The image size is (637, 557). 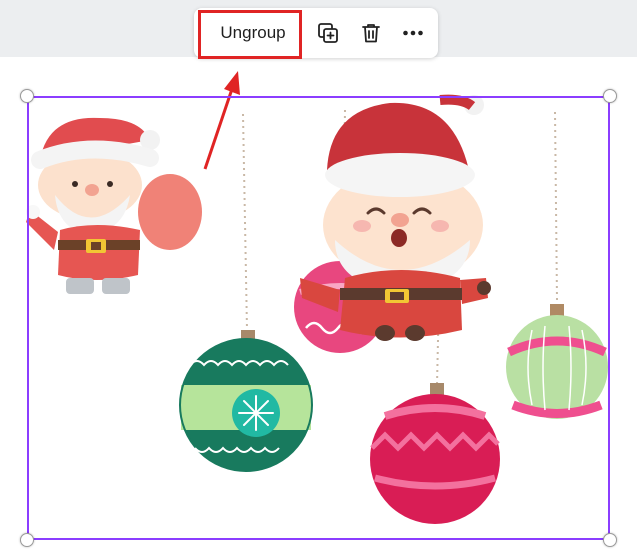 I want to click on resize-handle-bottom-left, so click(x=27, y=540).